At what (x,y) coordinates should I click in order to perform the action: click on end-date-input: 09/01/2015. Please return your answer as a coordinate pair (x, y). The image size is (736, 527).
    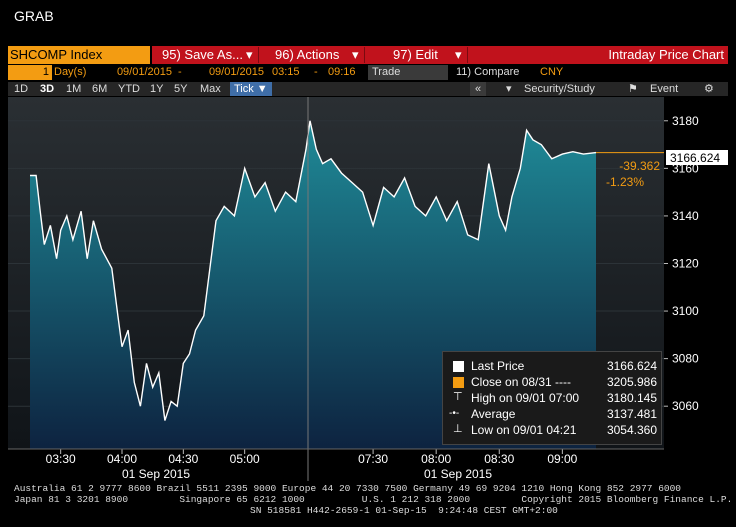
    Looking at the image, I should click on (231, 72).